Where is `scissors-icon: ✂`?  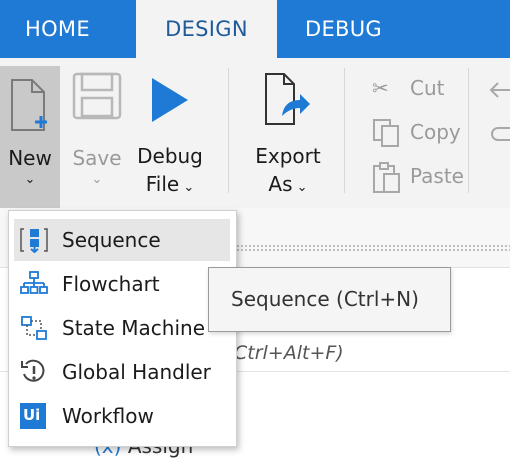
scissors-icon: ✂ is located at coordinates (380, 88).